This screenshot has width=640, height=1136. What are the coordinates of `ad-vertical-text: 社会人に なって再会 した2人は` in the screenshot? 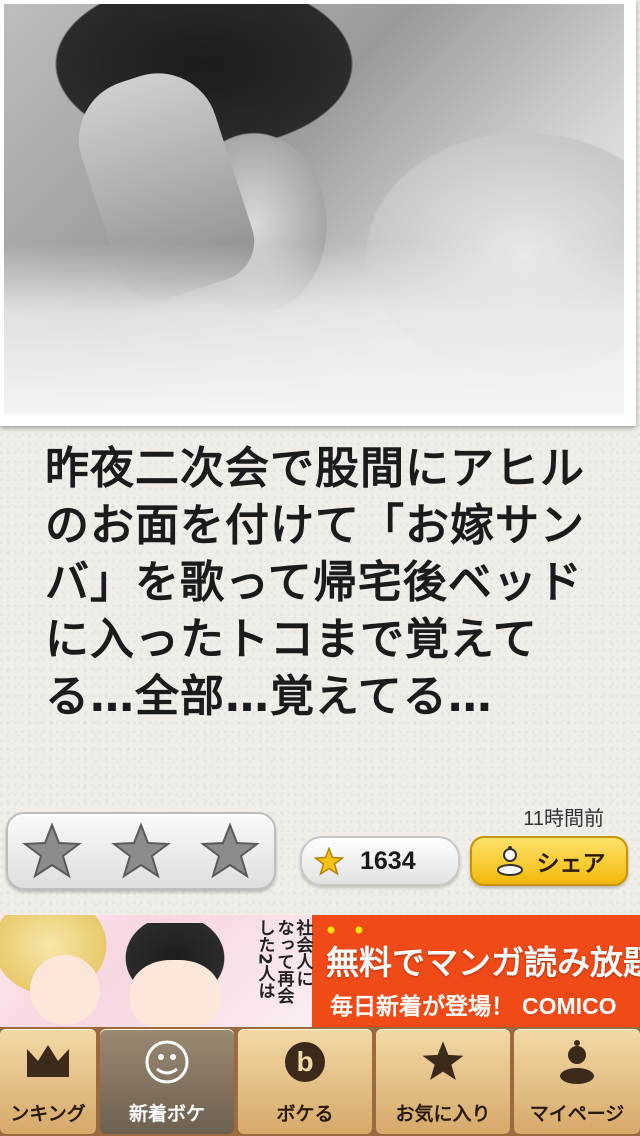 It's located at (283, 971).